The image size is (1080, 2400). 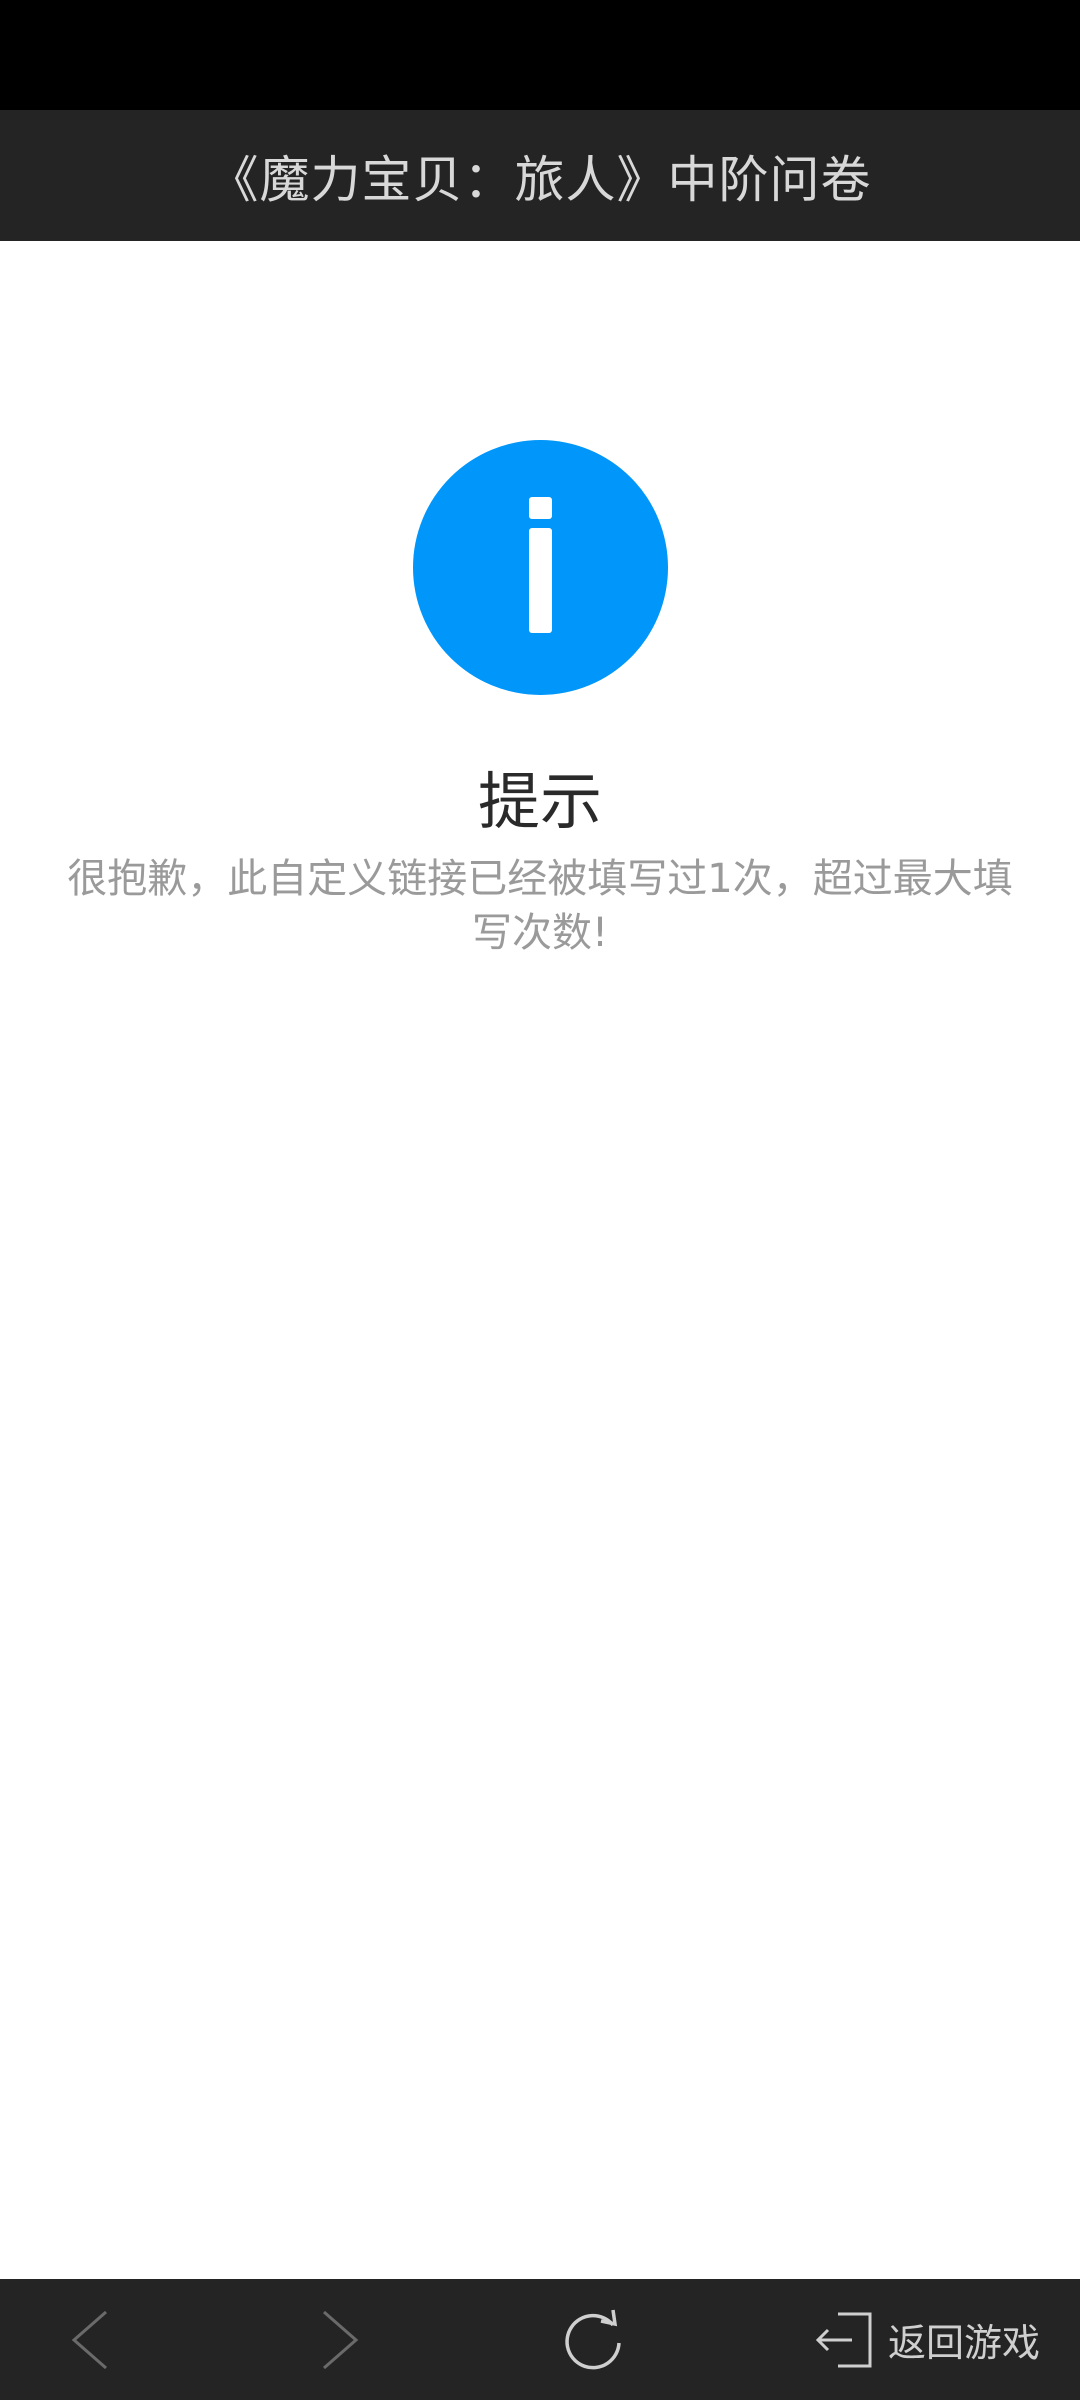 I want to click on page-title: 《魔力宝贝：旅人》中阶问卷, so click(x=540, y=179).